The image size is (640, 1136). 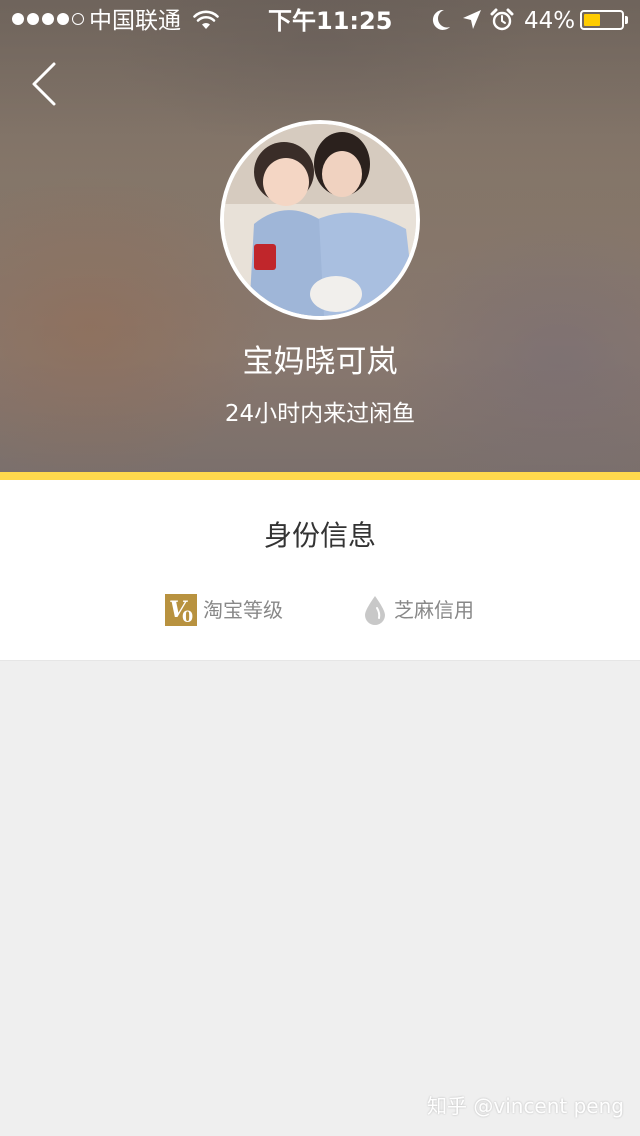 What do you see at coordinates (626, 20) in the screenshot?
I see `battery-cap` at bounding box center [626, 20].